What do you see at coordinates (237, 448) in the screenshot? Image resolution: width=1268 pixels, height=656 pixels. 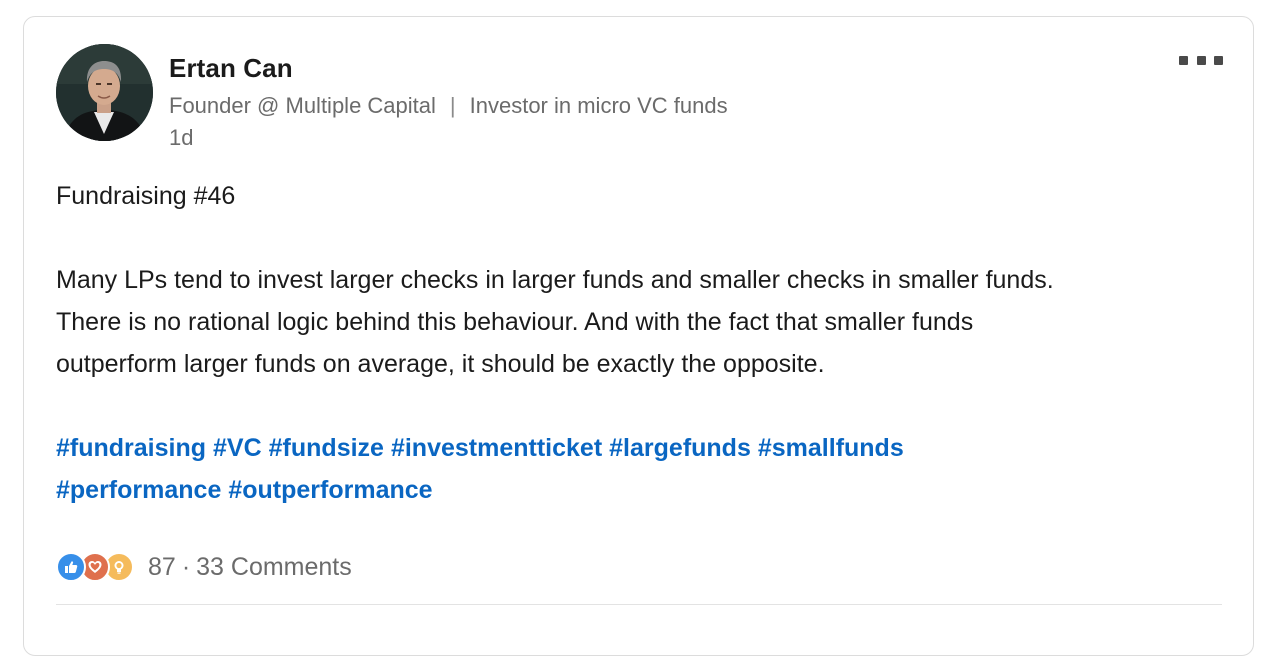 I see `hashtag-link: #VC` at bounding box center [237, 448].